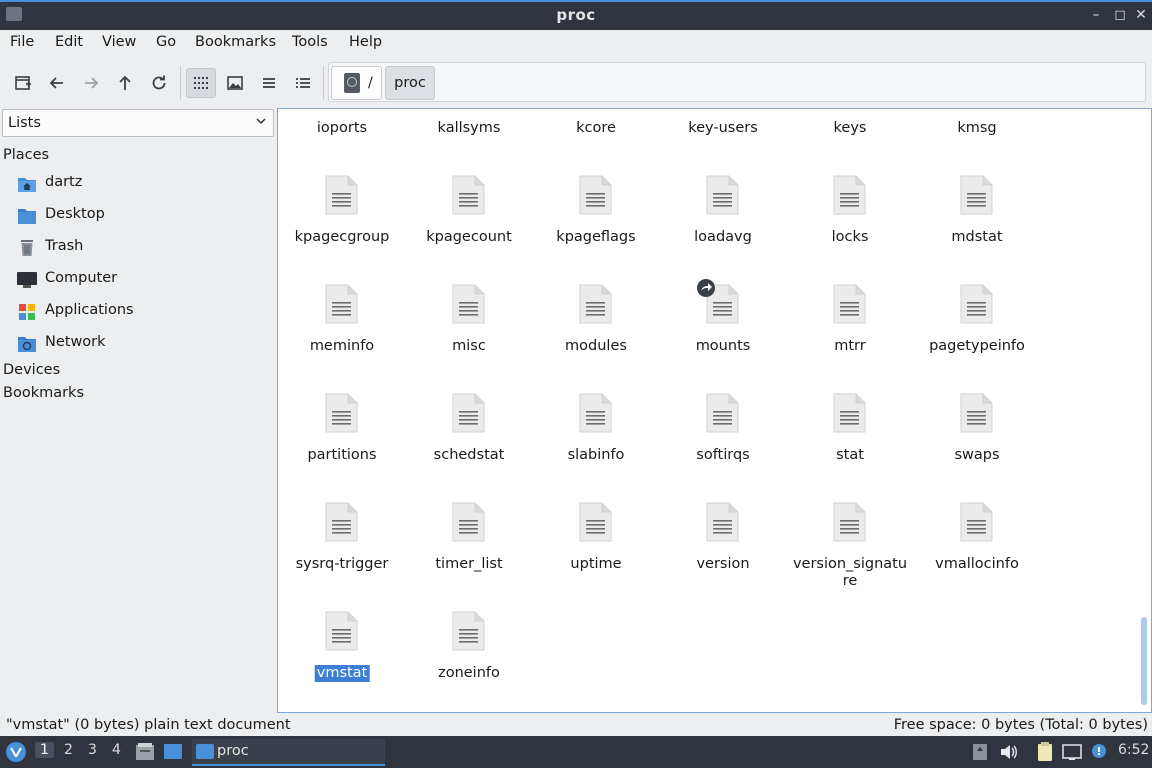 The image size is (1152, 768). I want to click on workspace-3: 3, so click(92, 750).